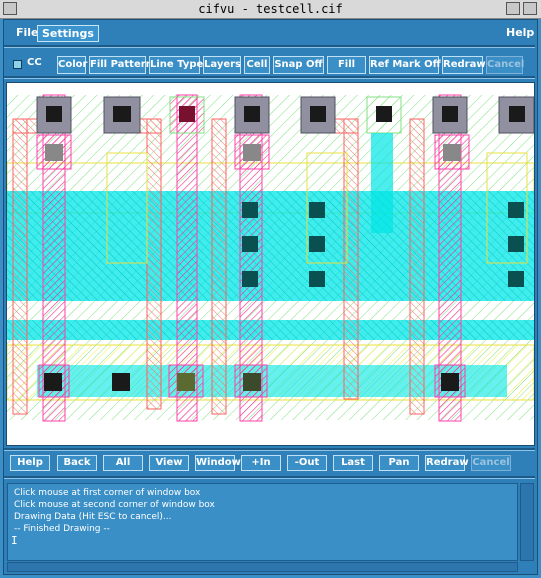 This screenshot has width=541, height=578. What do you see at coordinates (72, 65) in the screenshot?
I see `color-button: Color` at bounding box center [72, 65].